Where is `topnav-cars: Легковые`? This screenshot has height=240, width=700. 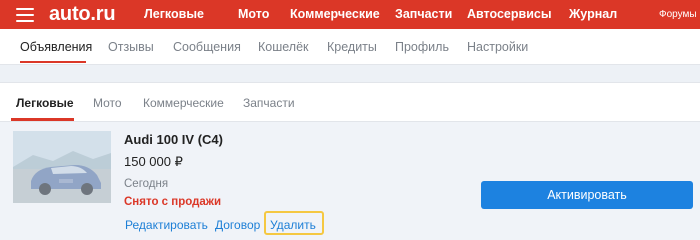
topnav-cars: Легковые is located at coordinates (174, 14).